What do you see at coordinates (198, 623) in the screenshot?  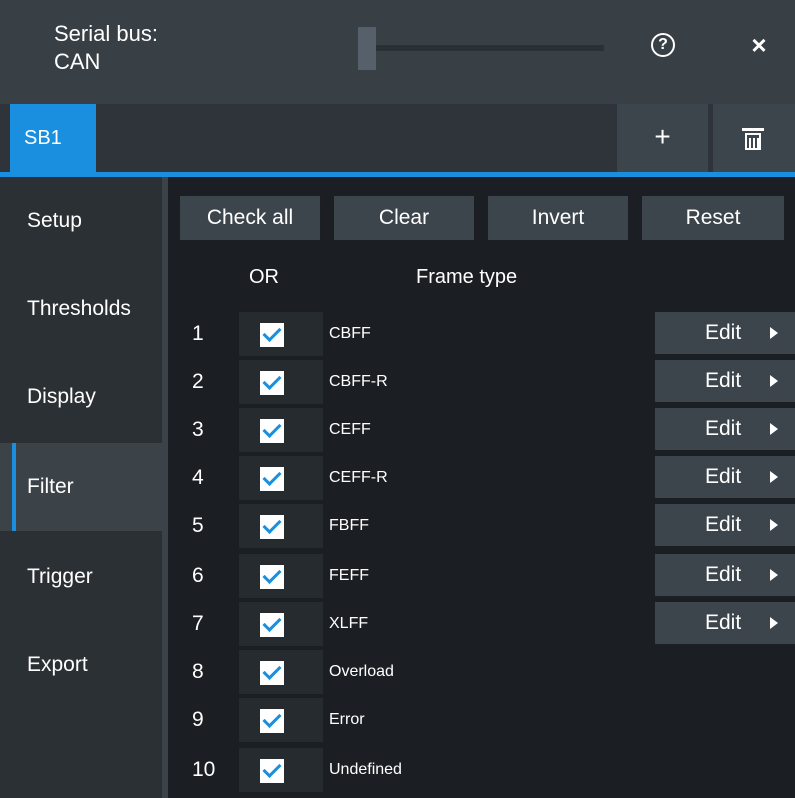 I see `row-number: 7` at bounding box center [198, 623].